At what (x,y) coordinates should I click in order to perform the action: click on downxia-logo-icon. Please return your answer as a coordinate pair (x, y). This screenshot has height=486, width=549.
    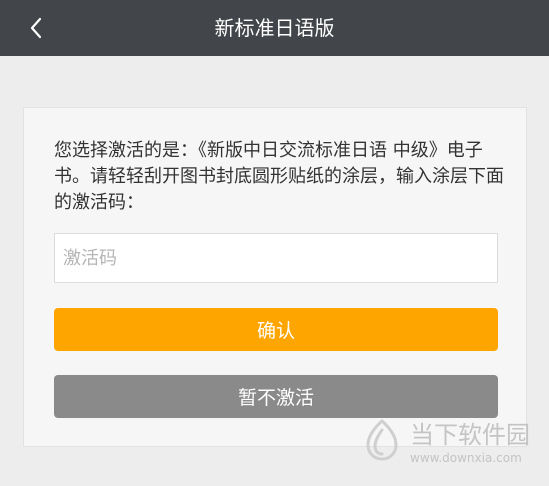
    Looking at the image, I should click on (382, 440).